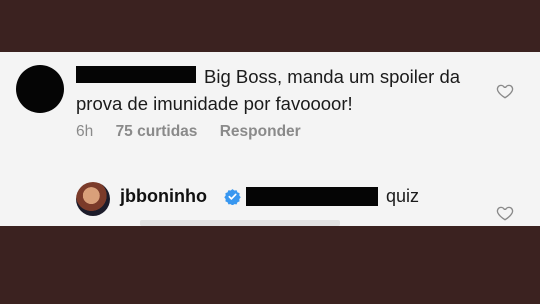  What do you see at coordinates (85, 131) in the screenshot?
I see `comment-time: 6h` at bounding box center [85, 131].